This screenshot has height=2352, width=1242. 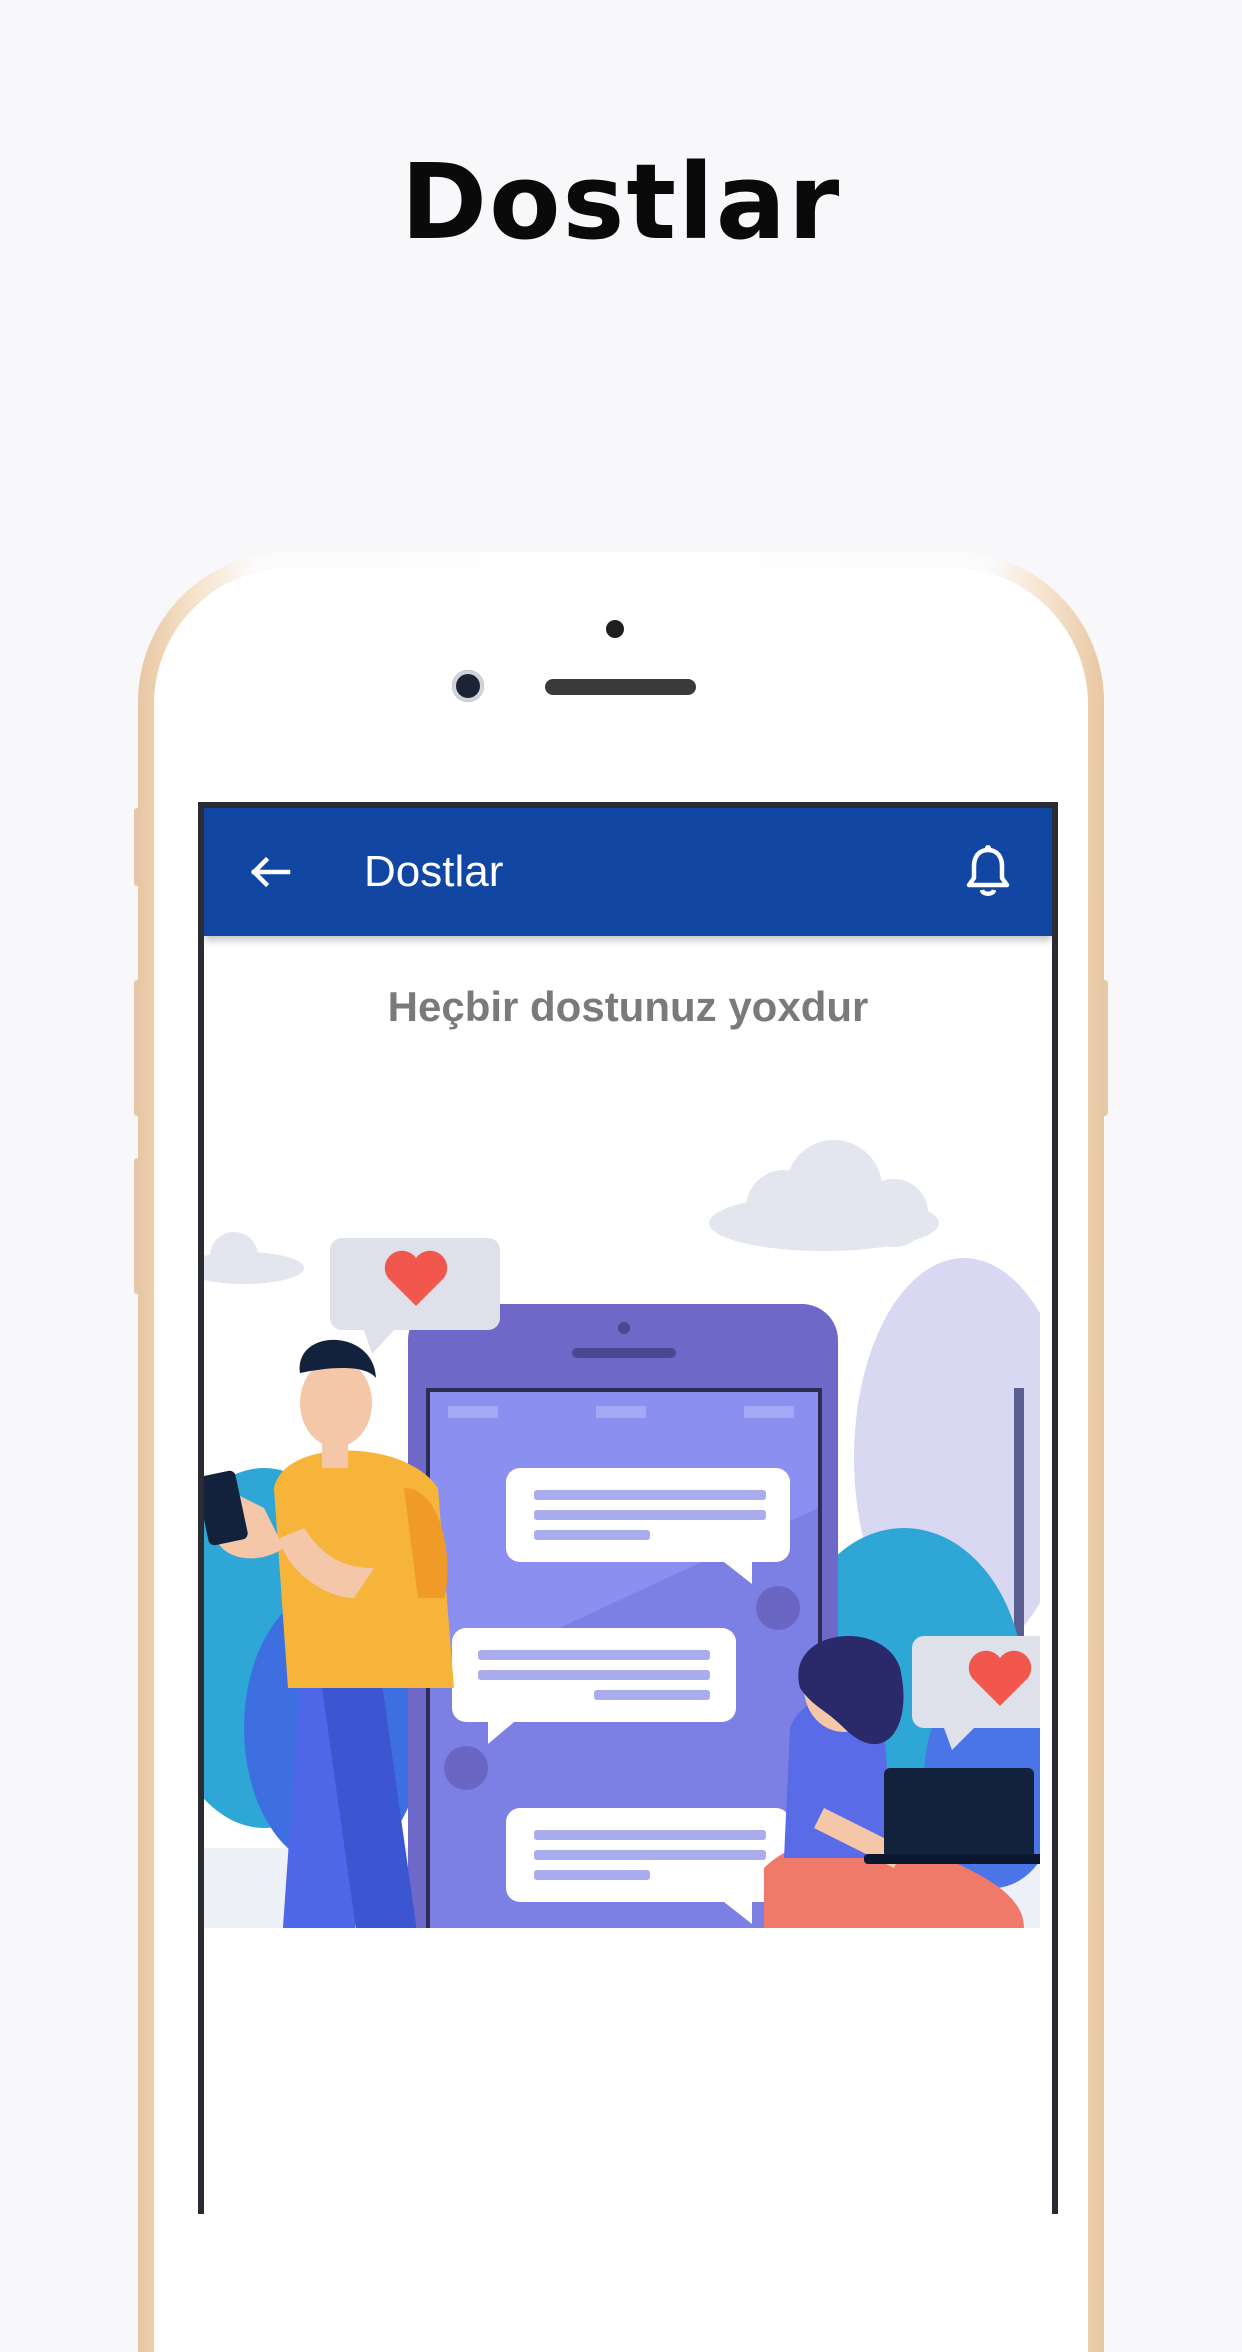 I want to click on empty-state-message: Heçbir dostunuz yoxdur, so click(x=628, y=1006).